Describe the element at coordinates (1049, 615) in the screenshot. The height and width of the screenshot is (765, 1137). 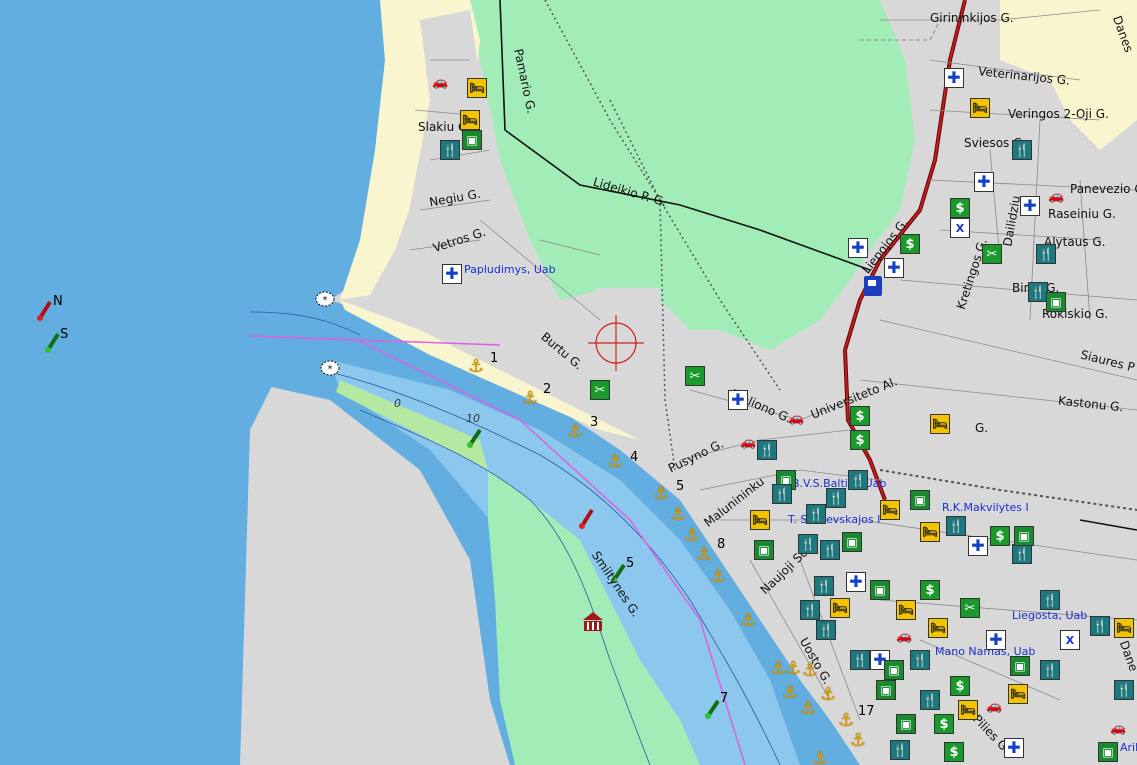
I see `business-label-liegosta: Liegosta, Uab` at that location.